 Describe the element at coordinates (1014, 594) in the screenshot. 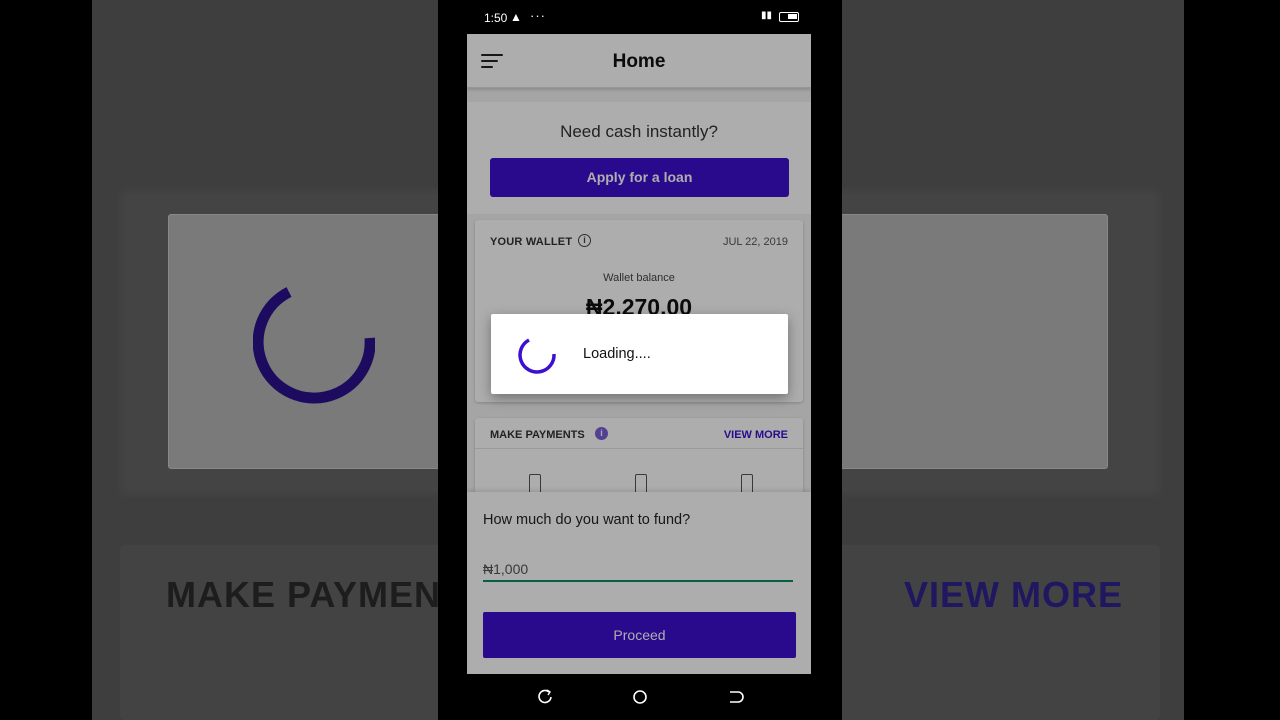

I see `background-view-more-text: VIEW MORE` at that location.